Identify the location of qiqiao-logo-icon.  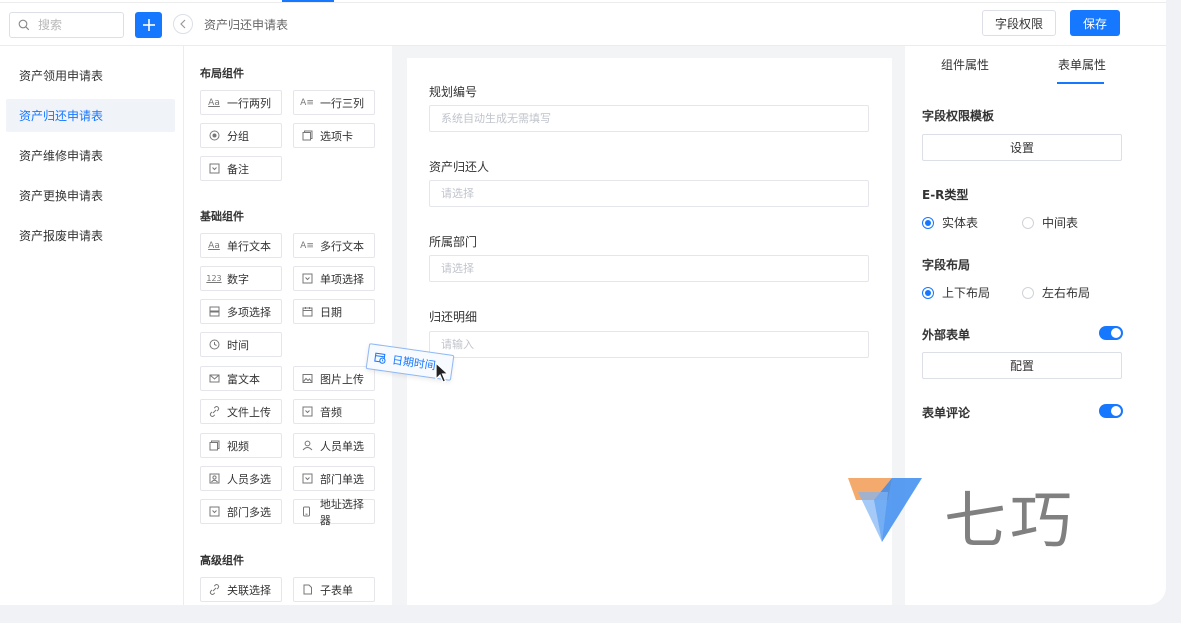
(885, 510).